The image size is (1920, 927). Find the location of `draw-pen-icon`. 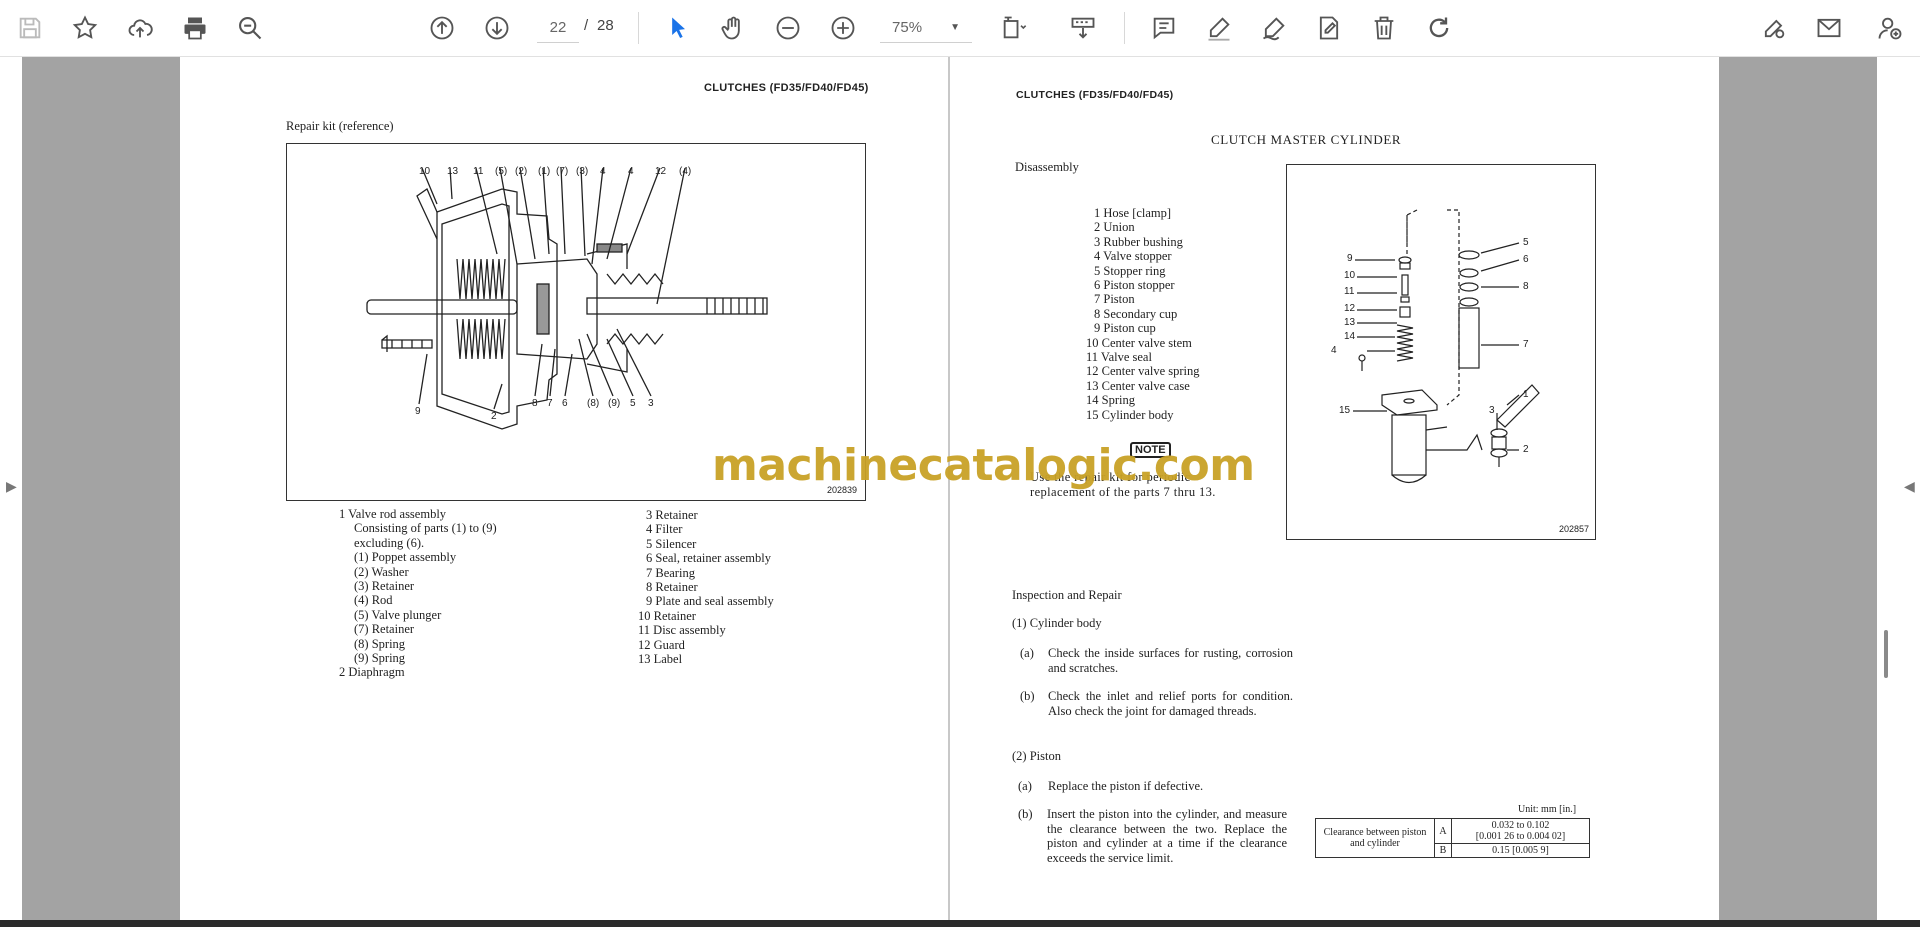

draw-pen-icon is located at coordinates (1274, 28).